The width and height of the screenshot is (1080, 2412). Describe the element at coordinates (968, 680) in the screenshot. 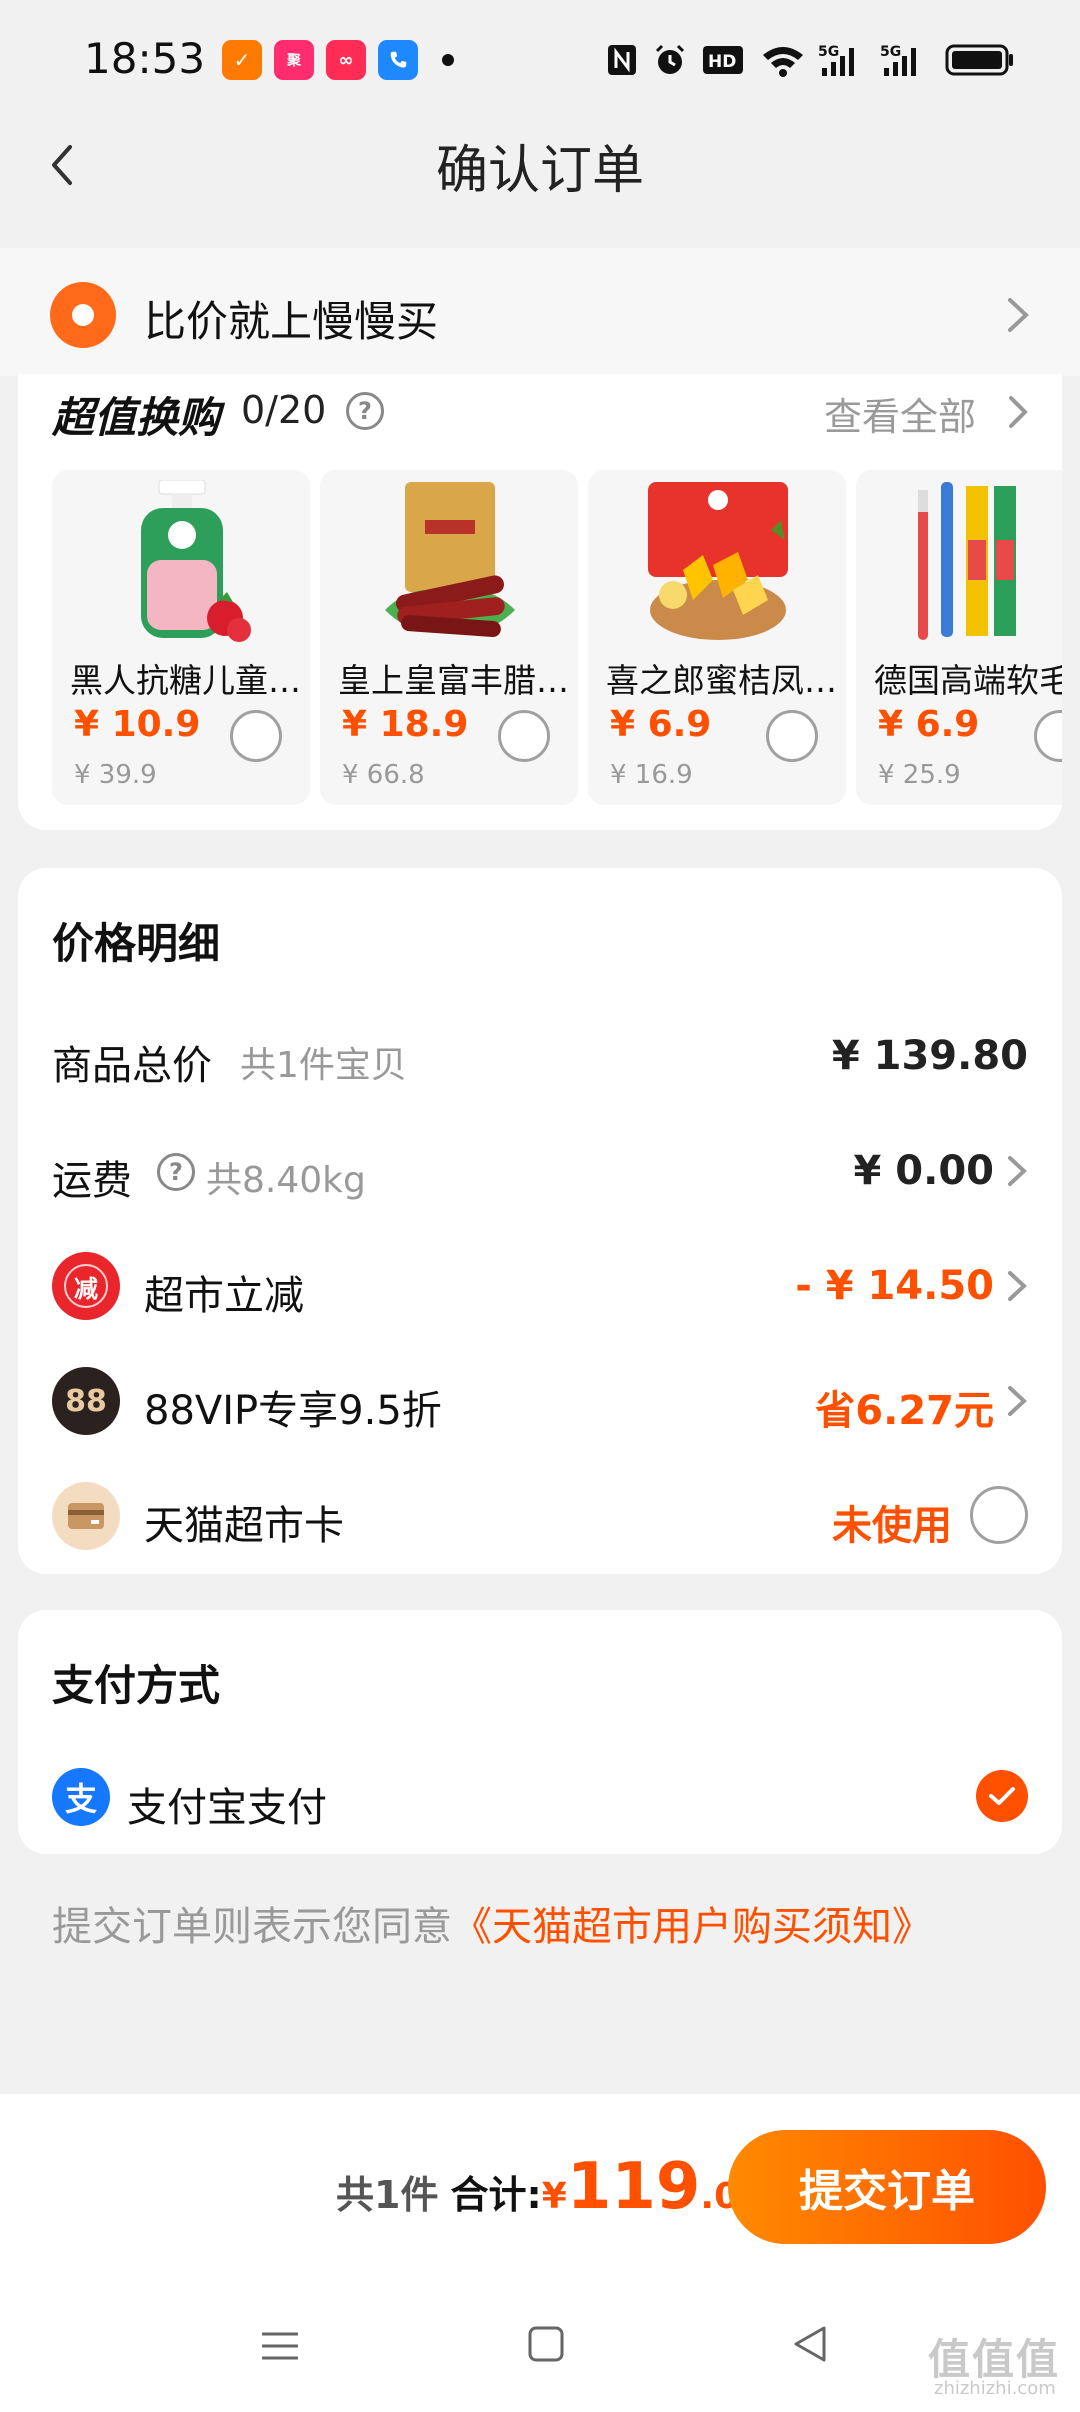

I see `swap-item-name: 德国高端软毛` at that location.